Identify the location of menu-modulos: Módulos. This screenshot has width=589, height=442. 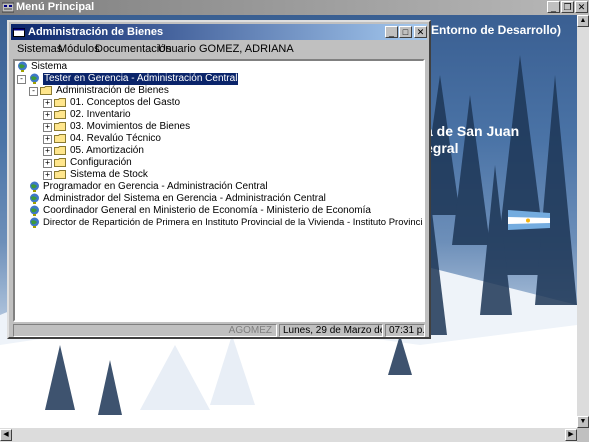
(79, 49).